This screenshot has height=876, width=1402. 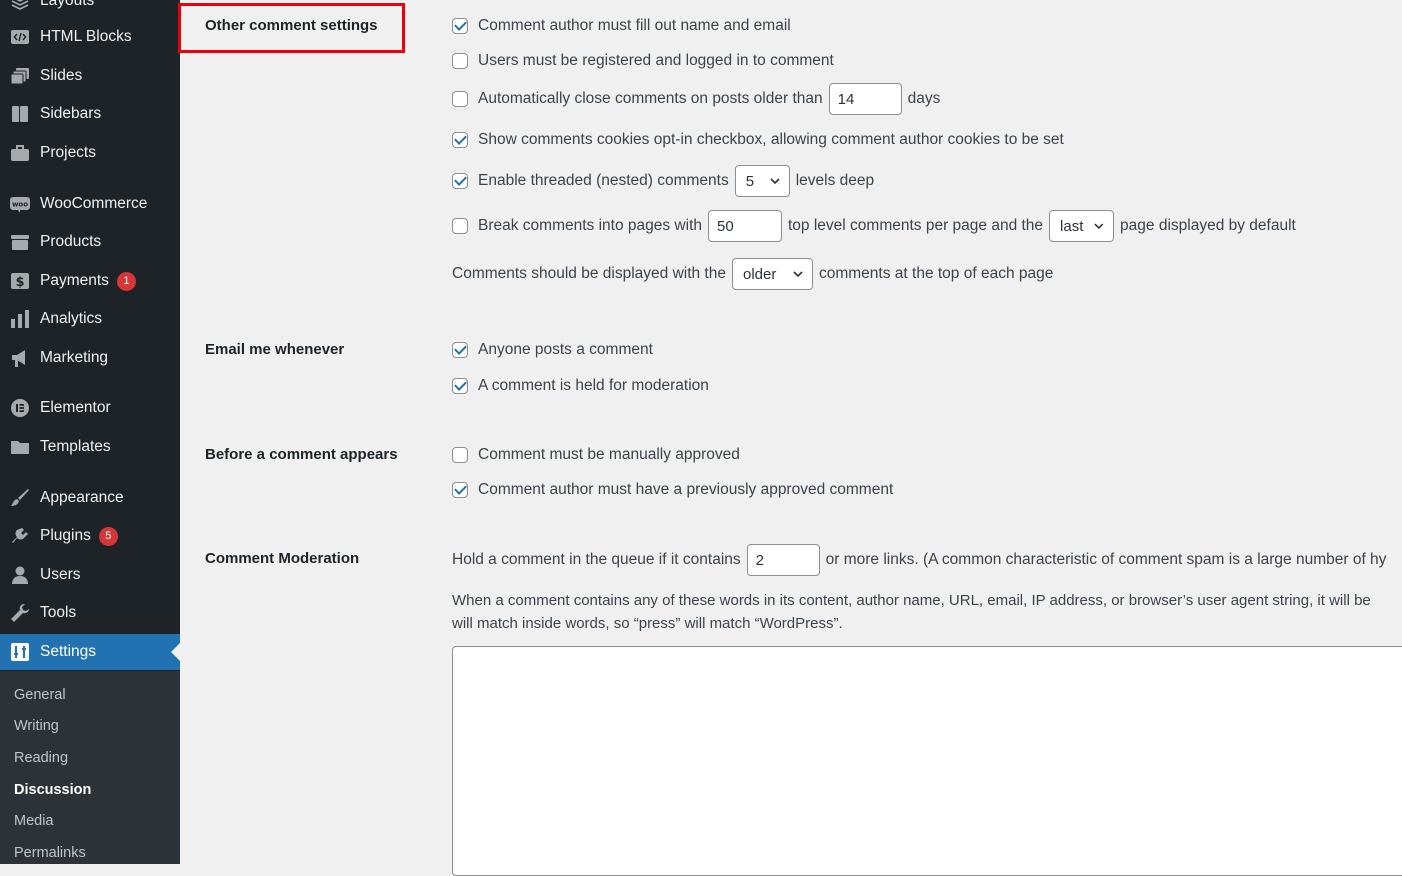 What do you see at coordinates (783, 560) in the screenshot?
I see `moderation-links-input: 2` at bounding box center [783, 560].